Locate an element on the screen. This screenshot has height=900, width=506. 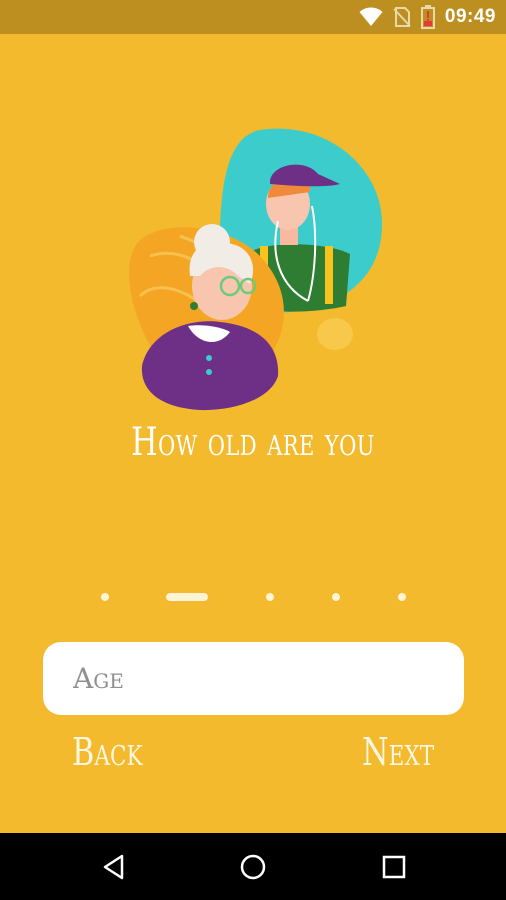
battery-low-icon is located at coordinates (427, 17).